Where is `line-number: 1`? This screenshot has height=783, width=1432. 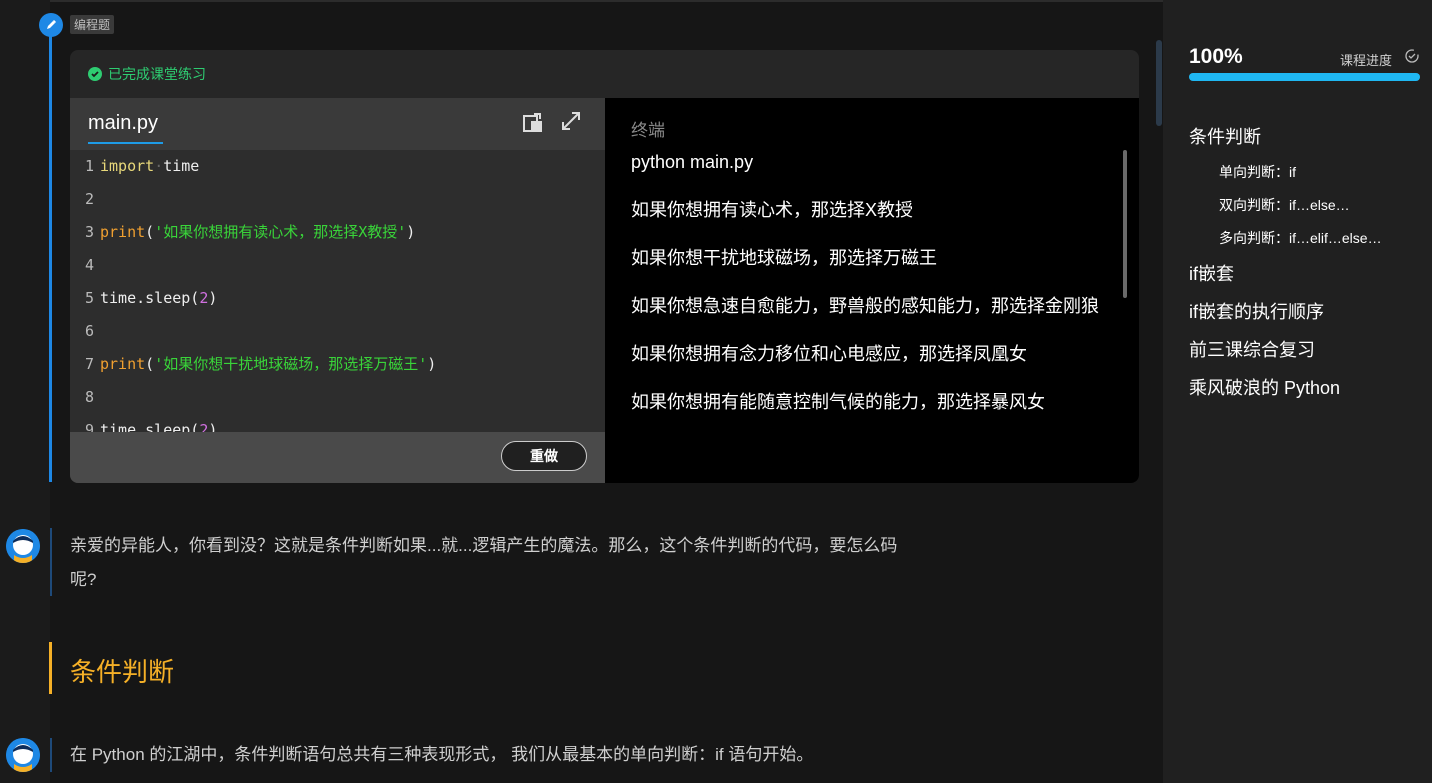 line-number: 1 is located at coordinates (89, 166).